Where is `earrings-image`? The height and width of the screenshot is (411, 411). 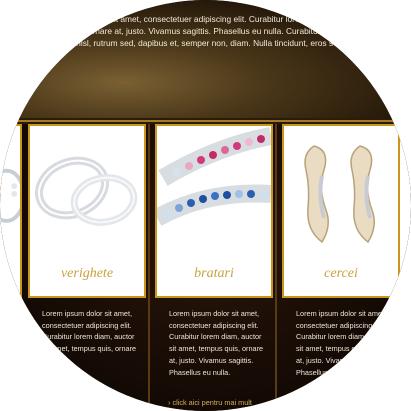
earrings-image is located at coordinates (339, 194).